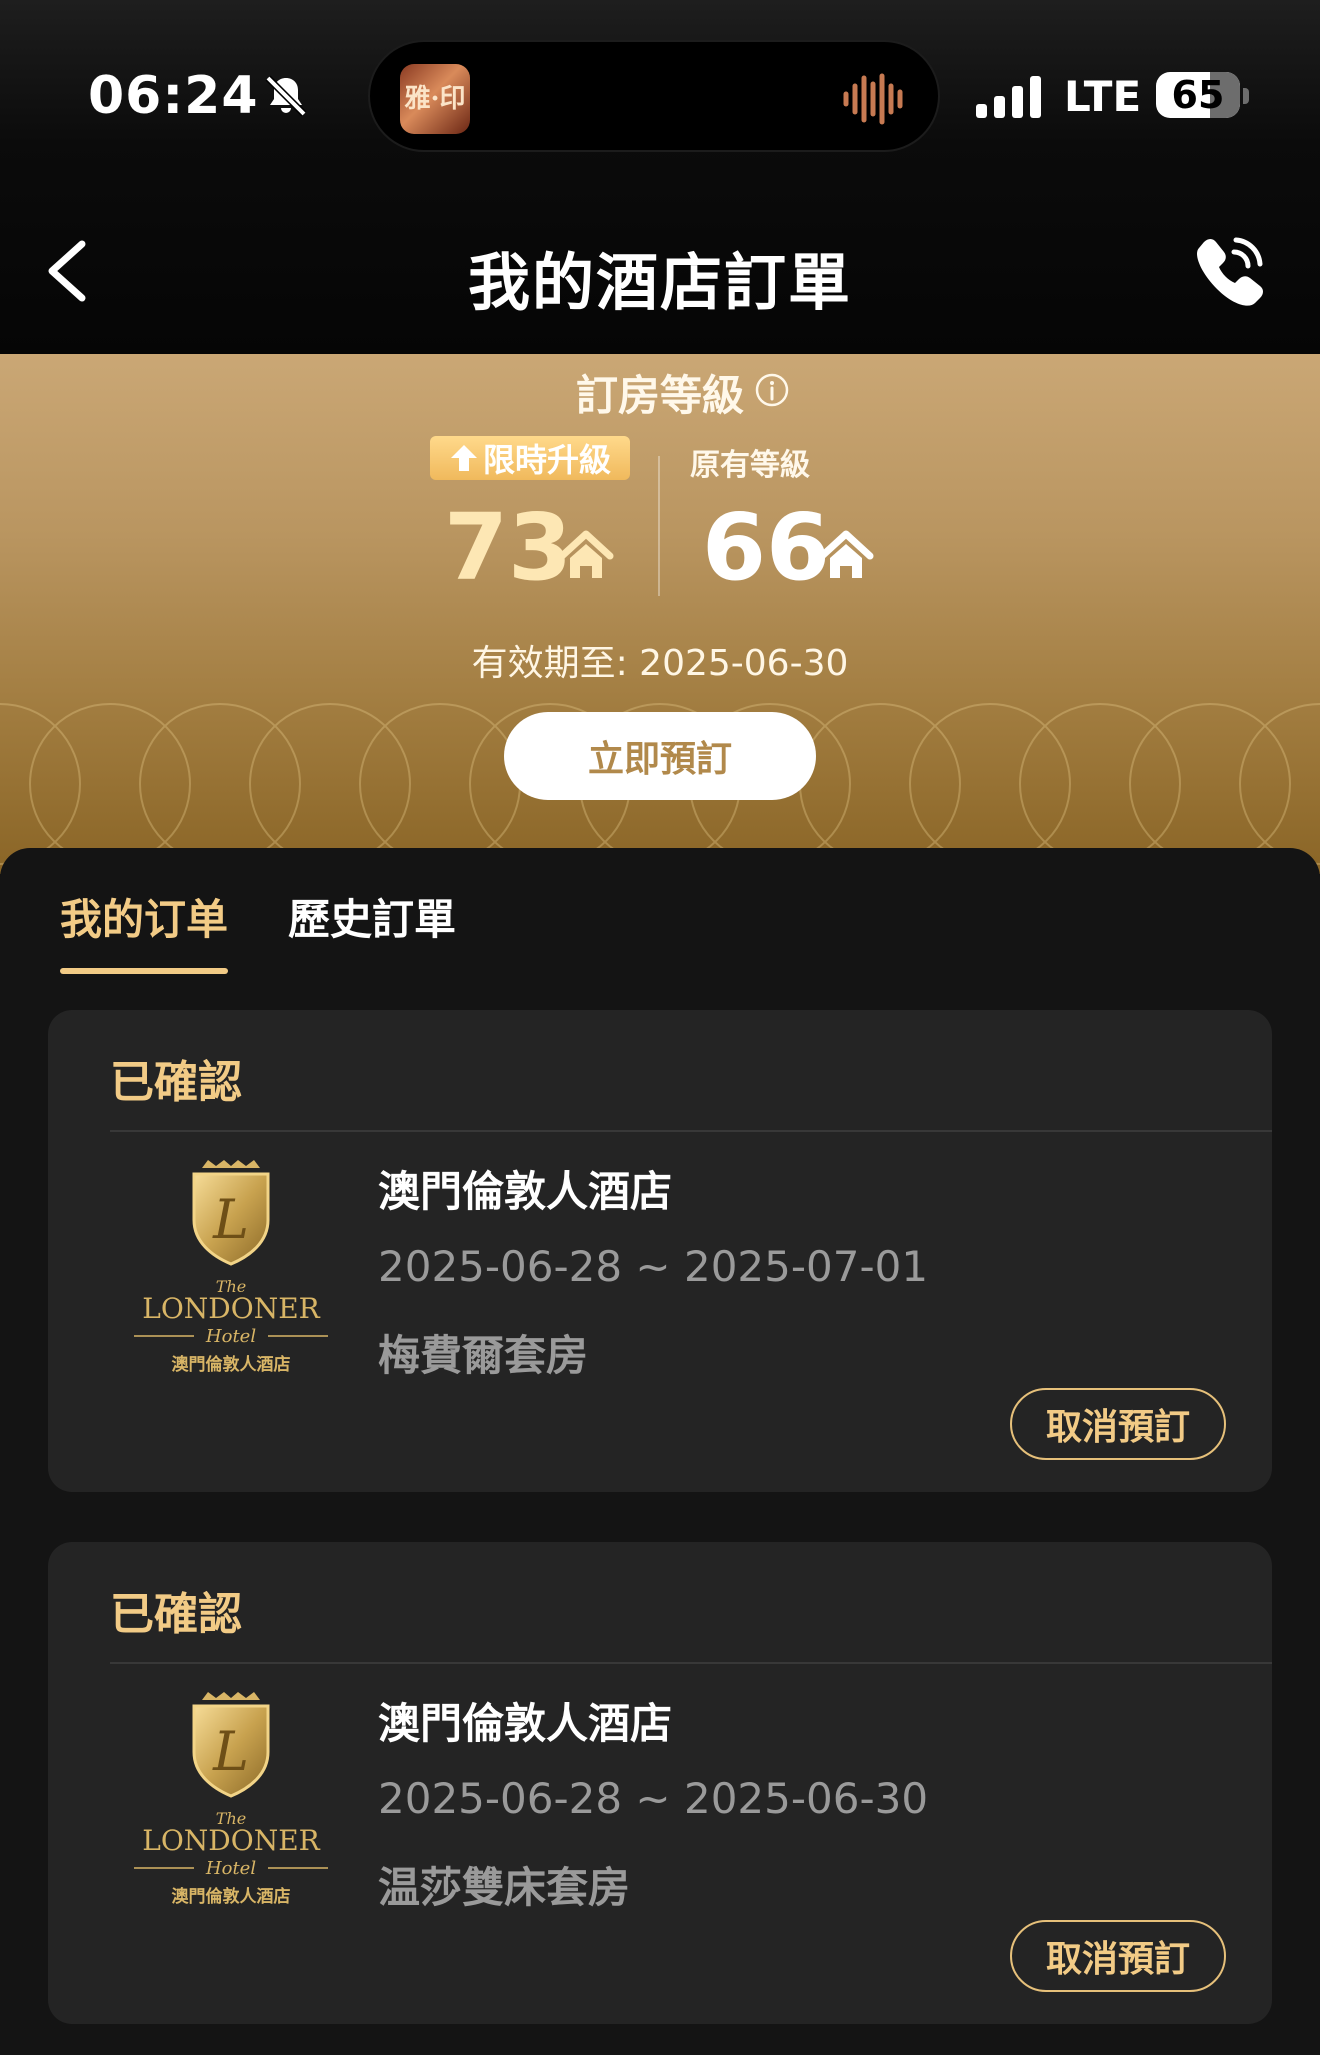 The image size is (1320, 2055). What do you see at coordinates (653, 1266) in the screenshot?
I see `stay-dates: 2025-06-28 ~ 2025-07-01` at bounding box center [653, 1266].